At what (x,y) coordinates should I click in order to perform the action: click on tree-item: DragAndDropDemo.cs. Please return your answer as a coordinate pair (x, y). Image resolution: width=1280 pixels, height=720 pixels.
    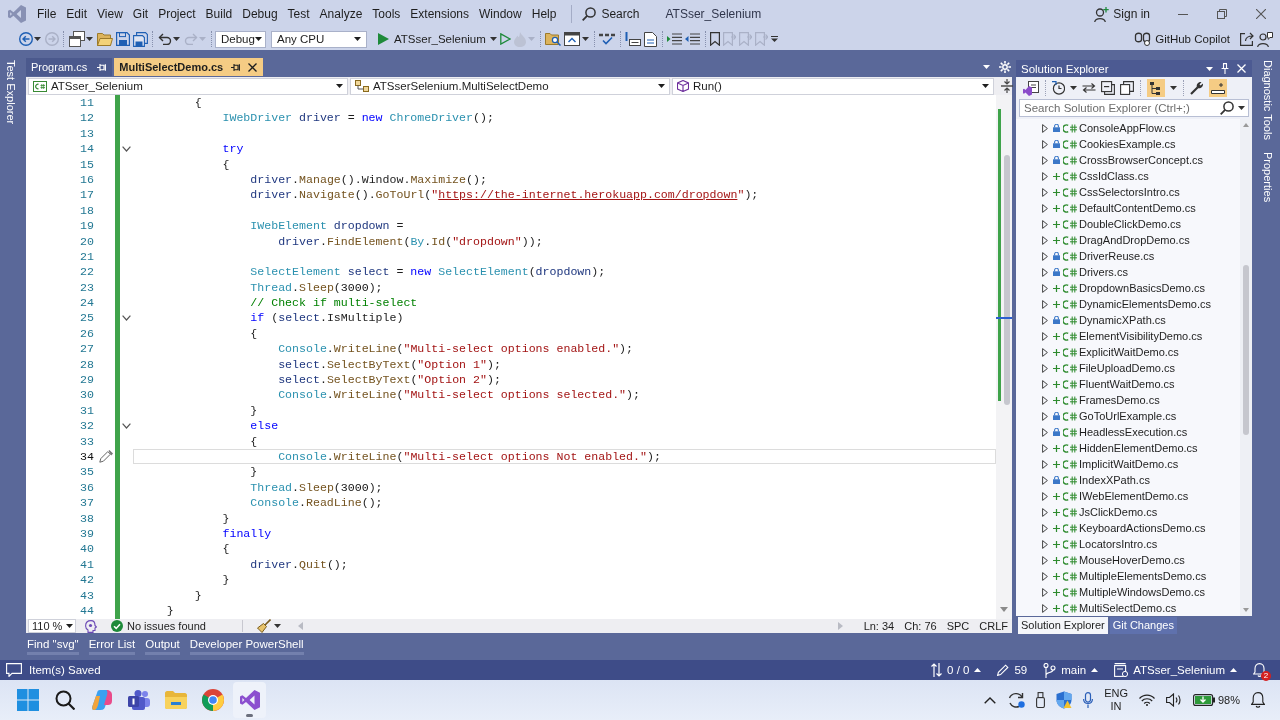
    Looking at the image, I should click on (1128, 240).